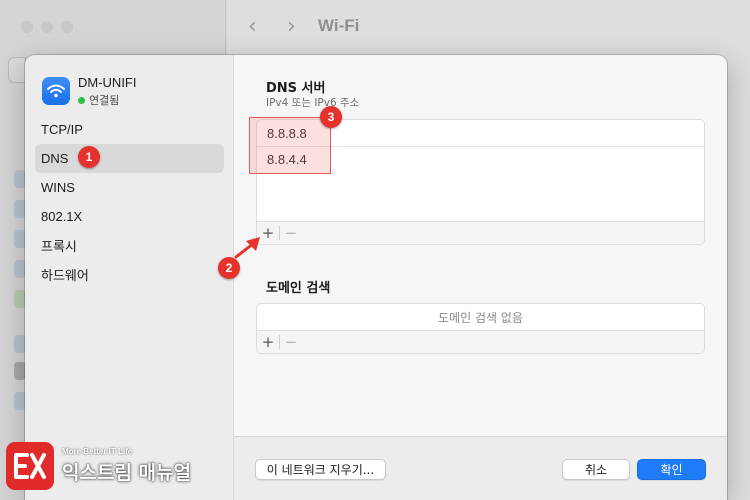  Describe the element at coordinates (62, 216) in the screenshot. I see `sidebar-item-label: 802.1X` at that location.